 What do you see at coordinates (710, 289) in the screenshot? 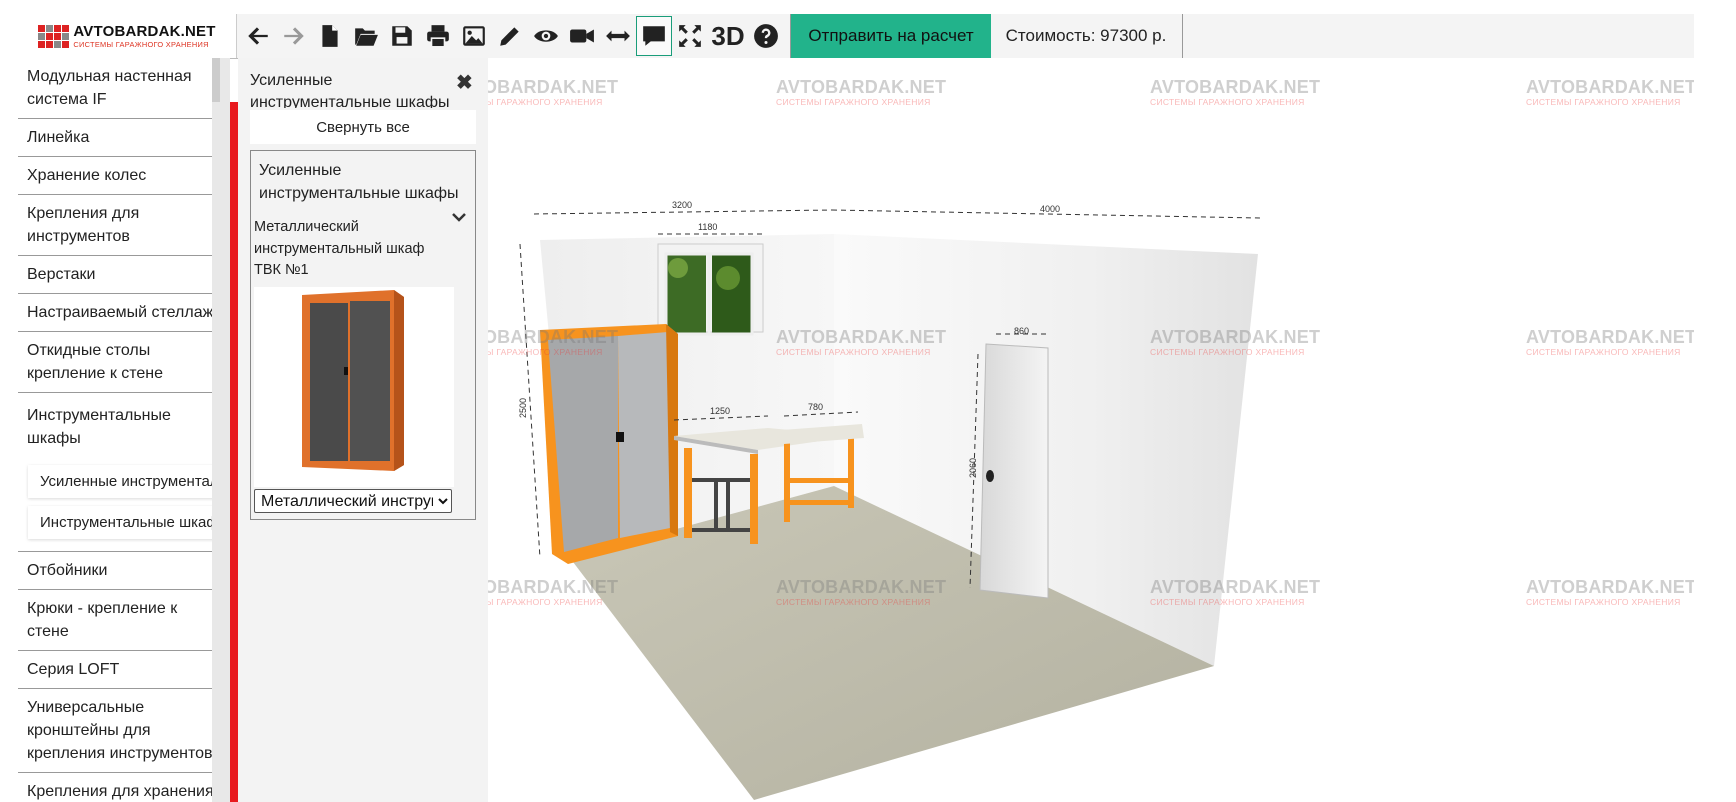
I see `window` at bounding box center [710, 289].